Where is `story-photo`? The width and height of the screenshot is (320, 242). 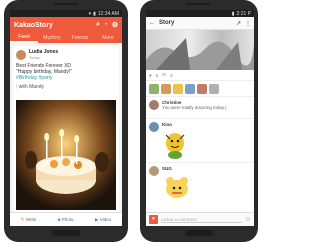 story-photo is located at coordinates (200, 54).